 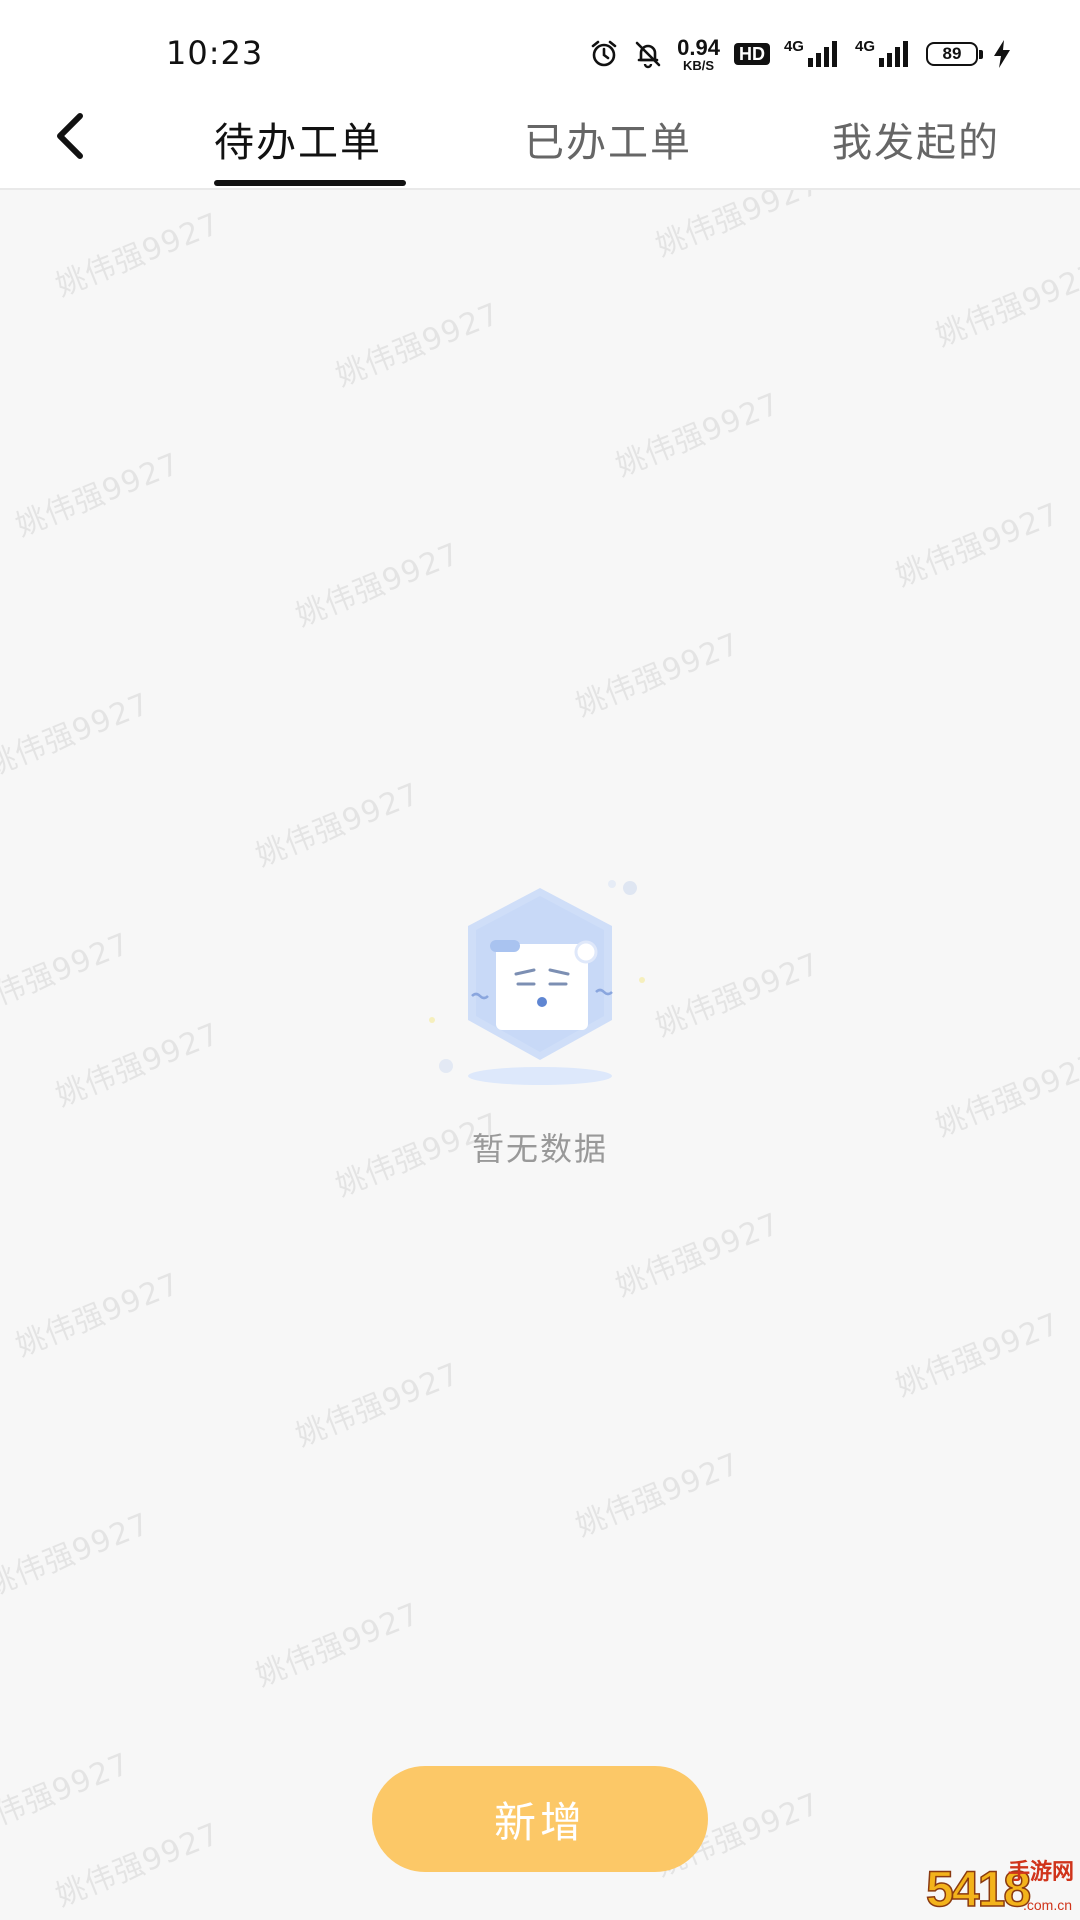 What do you see at coordinates (540, 1819) in the screenshot?
I see `add-button: 新增` at bounding box center [540, 1819].